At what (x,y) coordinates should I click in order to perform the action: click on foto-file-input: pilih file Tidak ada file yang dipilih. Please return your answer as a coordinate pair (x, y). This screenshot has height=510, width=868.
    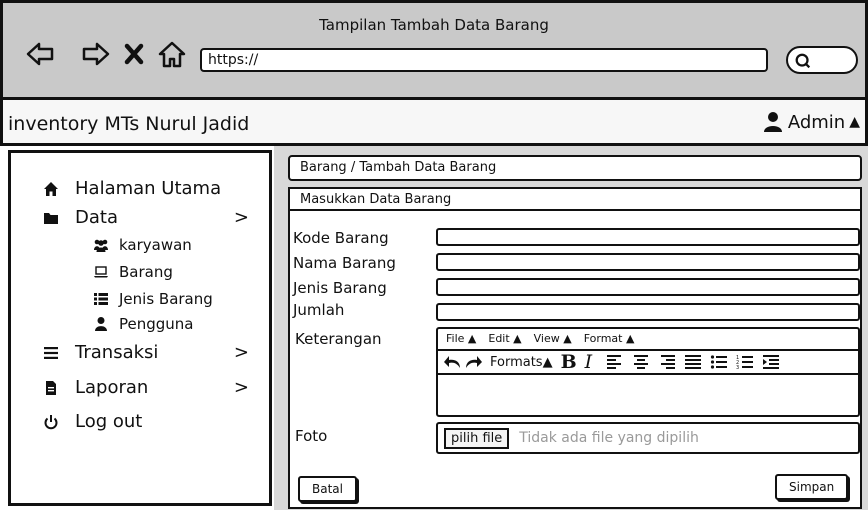
    Looking at the image, I should click on (648, 438).